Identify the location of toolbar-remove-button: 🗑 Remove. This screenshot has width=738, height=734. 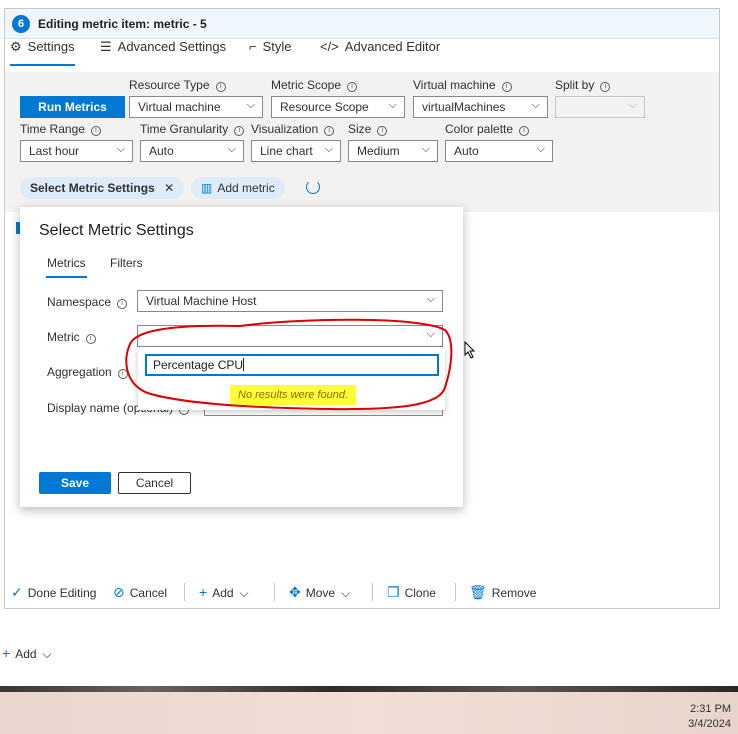
(502, 592).